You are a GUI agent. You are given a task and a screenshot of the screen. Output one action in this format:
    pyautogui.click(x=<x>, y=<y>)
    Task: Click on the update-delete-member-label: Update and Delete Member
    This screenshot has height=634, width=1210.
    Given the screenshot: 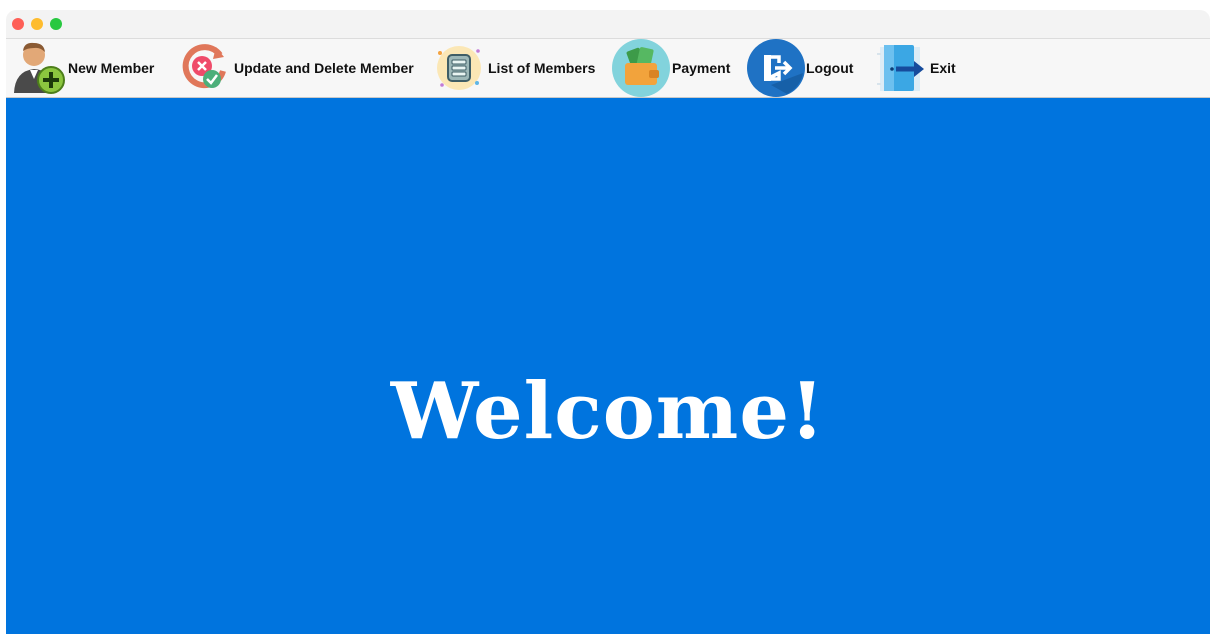 What is the action you would take?
    pyautogui.click(x=324, y=68)
    